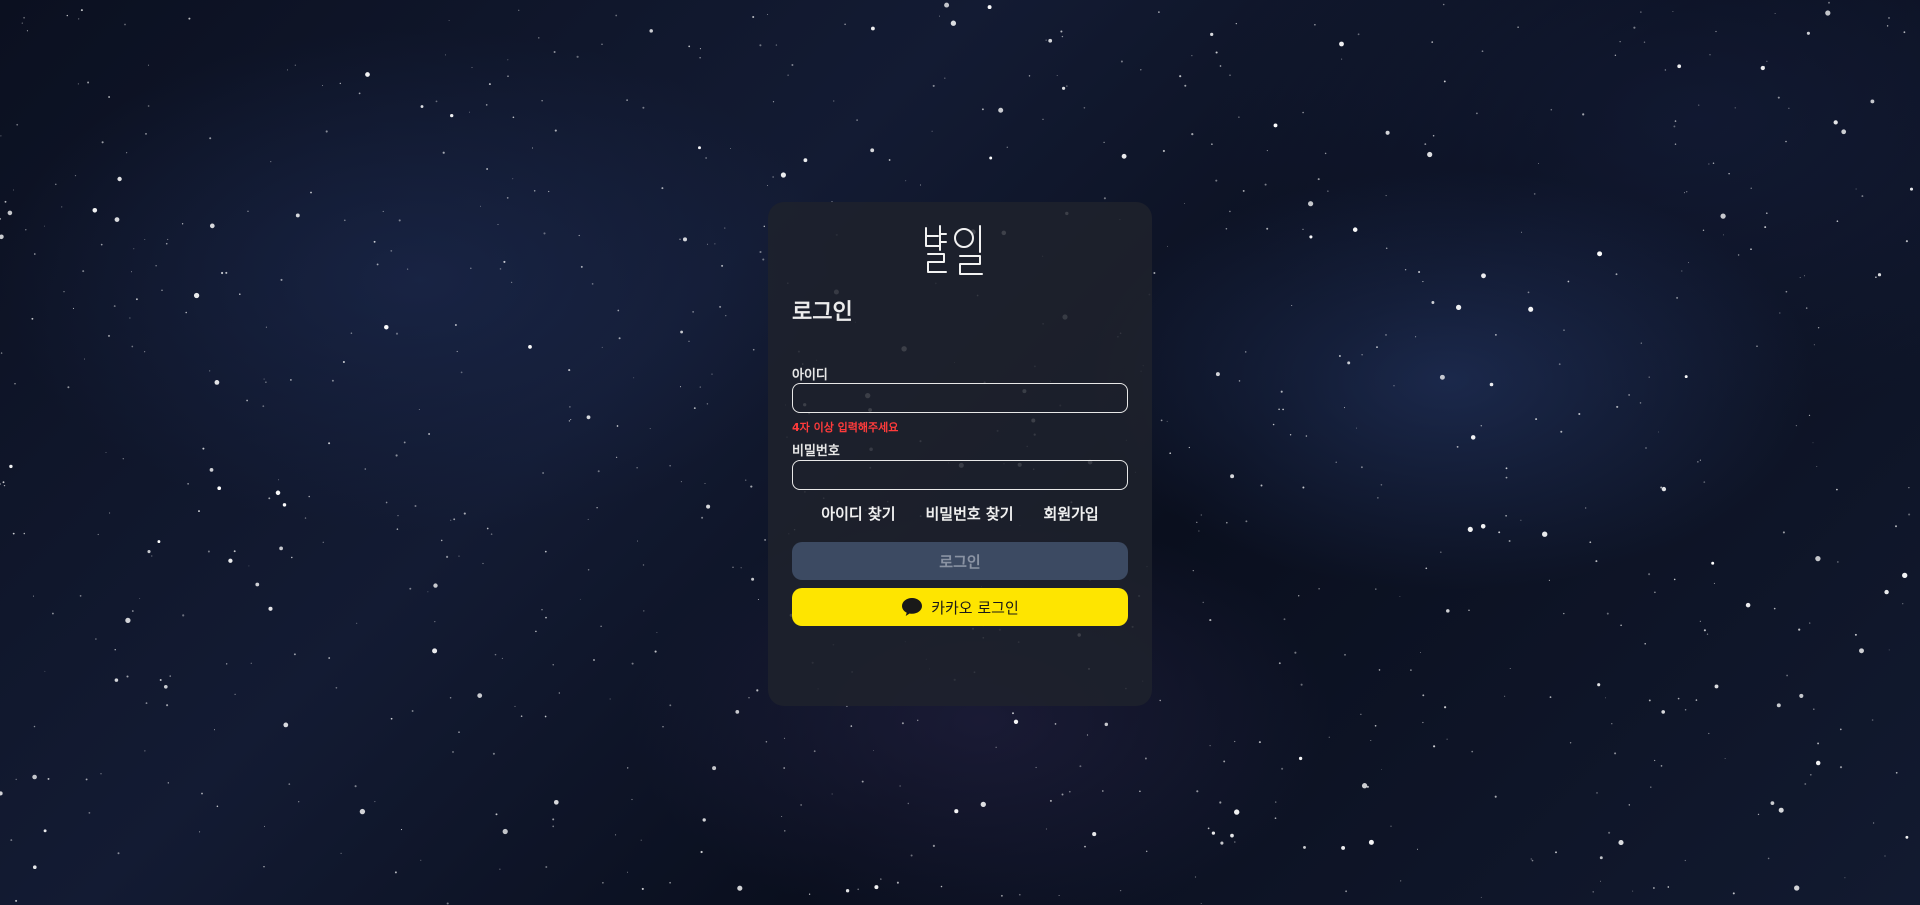 The width and height of the screenshot is (1920, 905). I want to click on login-button: 로그인, so click(960, 561).